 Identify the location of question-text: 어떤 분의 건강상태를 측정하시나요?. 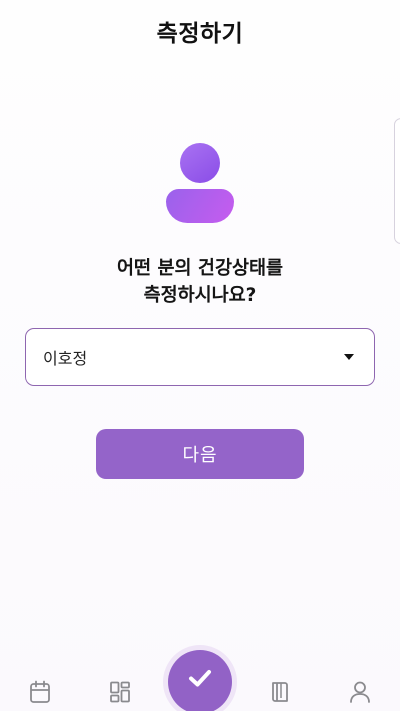
(200, 282).